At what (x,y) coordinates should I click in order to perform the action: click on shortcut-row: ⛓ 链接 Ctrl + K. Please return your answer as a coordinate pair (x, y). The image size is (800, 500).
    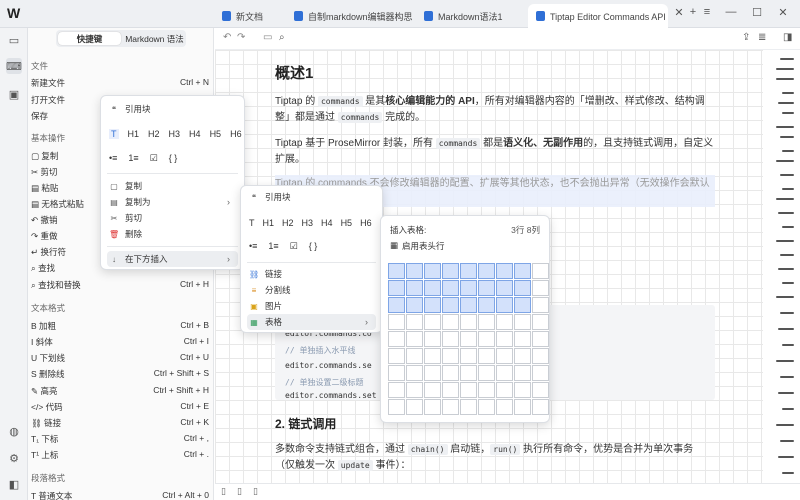
    Looking at the image, I should click on (120, 423).